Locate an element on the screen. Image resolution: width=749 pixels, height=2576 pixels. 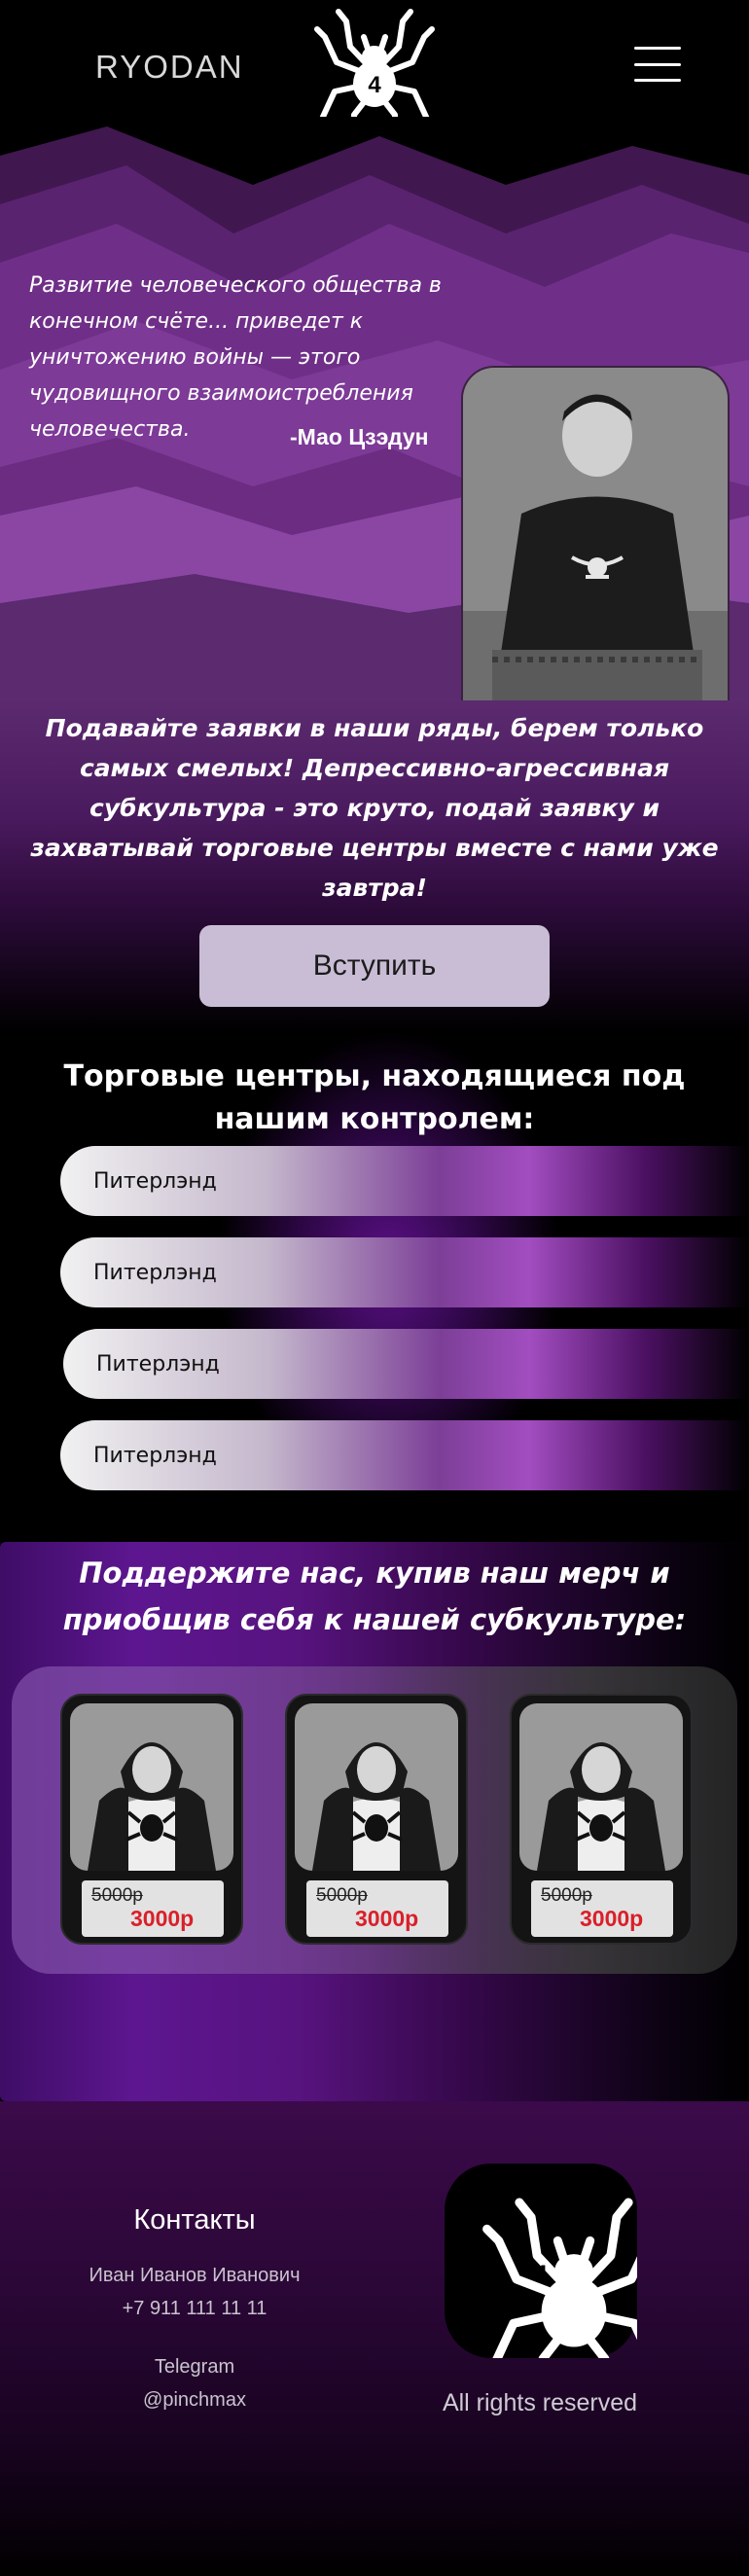
contacts-title: Контакты is located at coordinates (194, 2220).